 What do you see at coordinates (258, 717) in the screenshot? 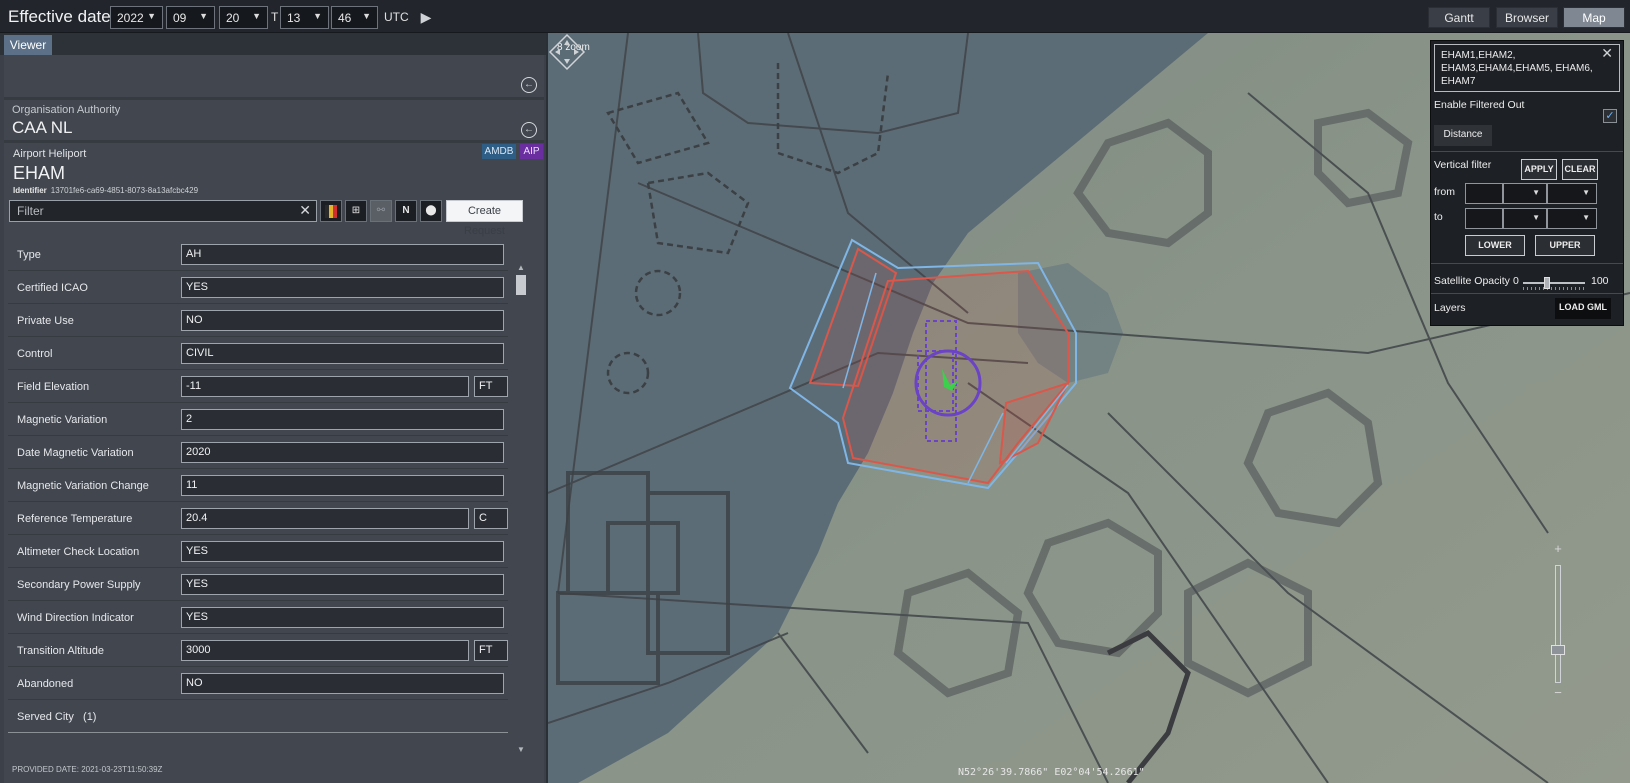
I see `attr-row-served-city: Served City (1)` at bounding box center [258, 717].